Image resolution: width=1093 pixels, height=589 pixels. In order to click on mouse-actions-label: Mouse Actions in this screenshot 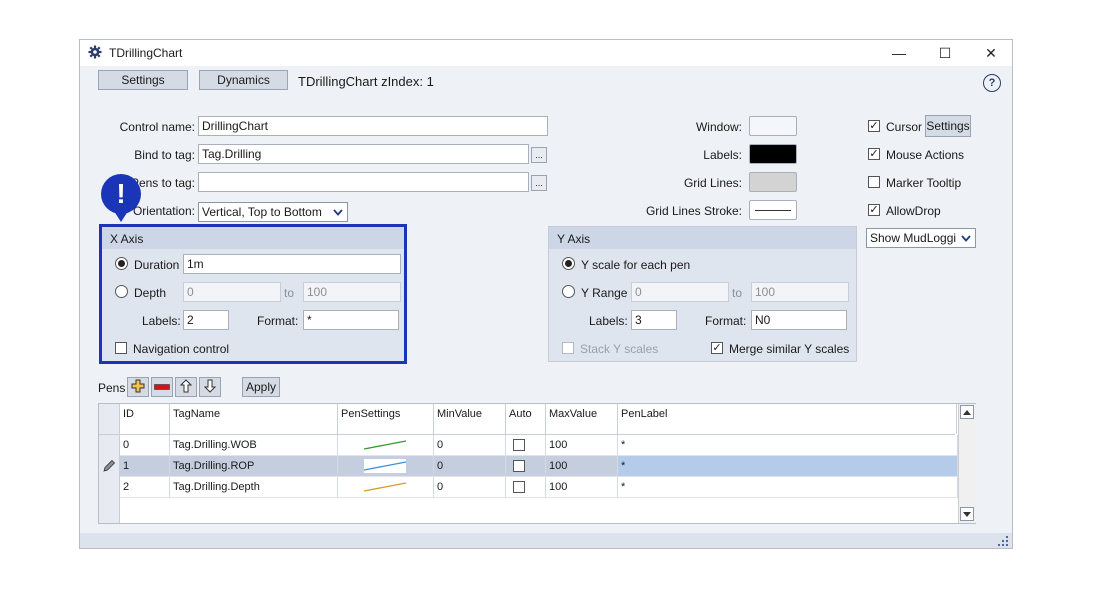, I will do `click(925, 155)`.